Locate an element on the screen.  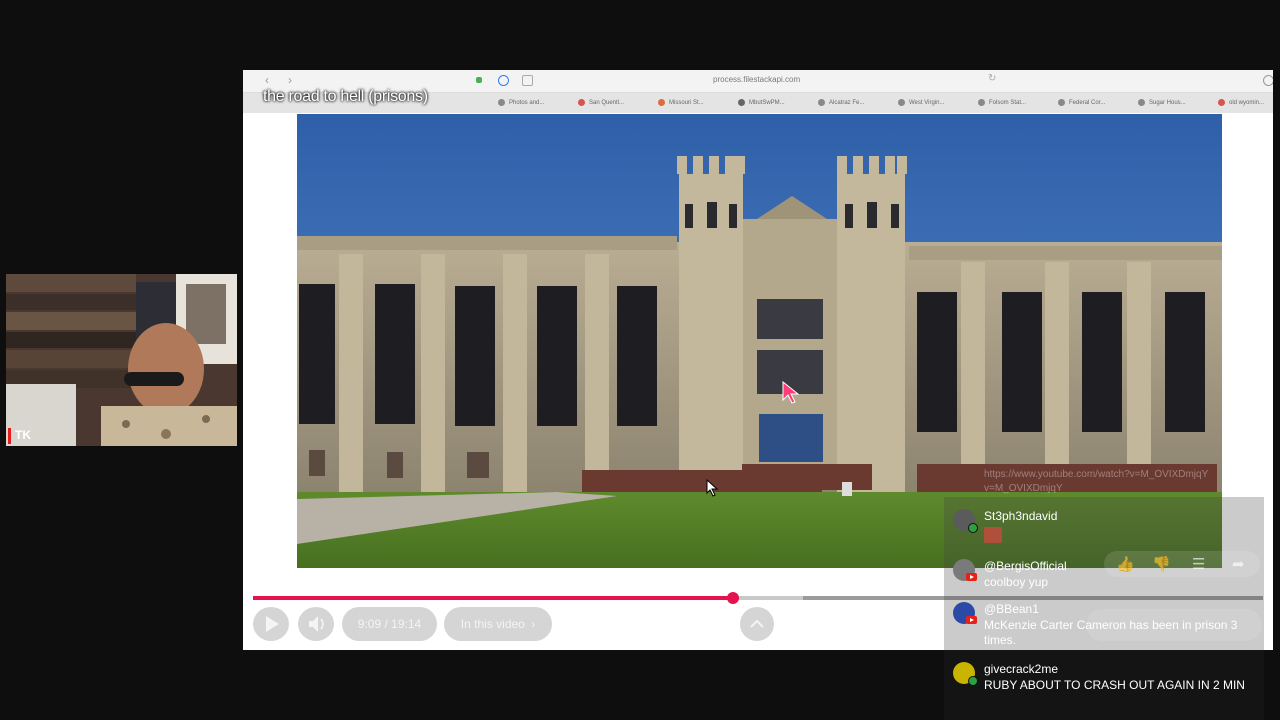
chapter-label: In this video is located at coordinates (492, 624).